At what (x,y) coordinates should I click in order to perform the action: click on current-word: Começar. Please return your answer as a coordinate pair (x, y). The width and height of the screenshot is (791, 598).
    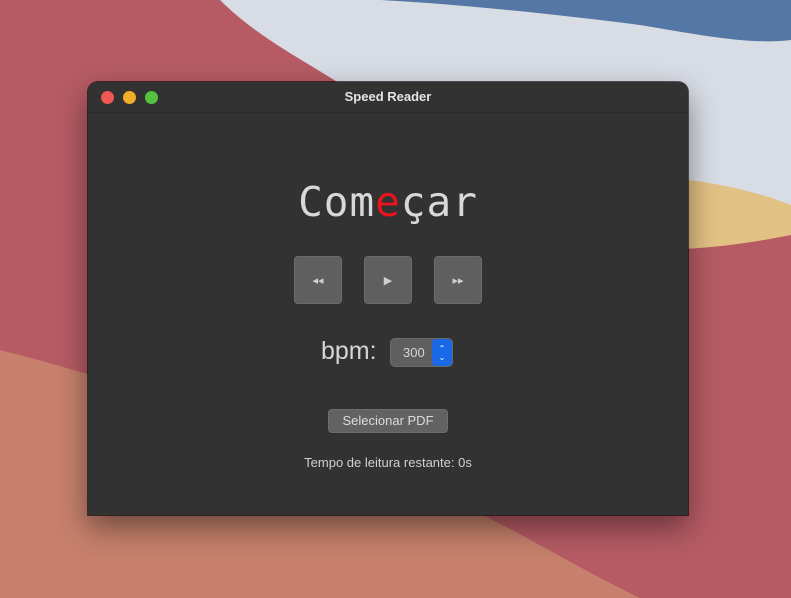
    Looking at the image, I should click on (388, 202).